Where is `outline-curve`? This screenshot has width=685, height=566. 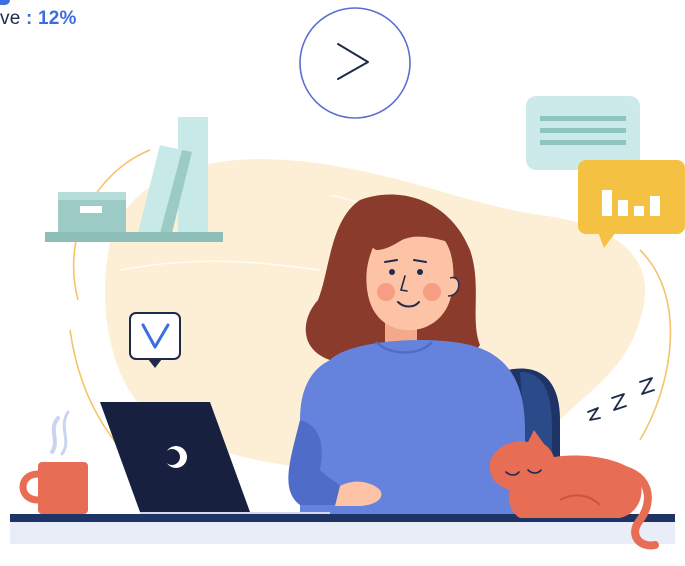
outline-curve is located at coordinates (655, 345).